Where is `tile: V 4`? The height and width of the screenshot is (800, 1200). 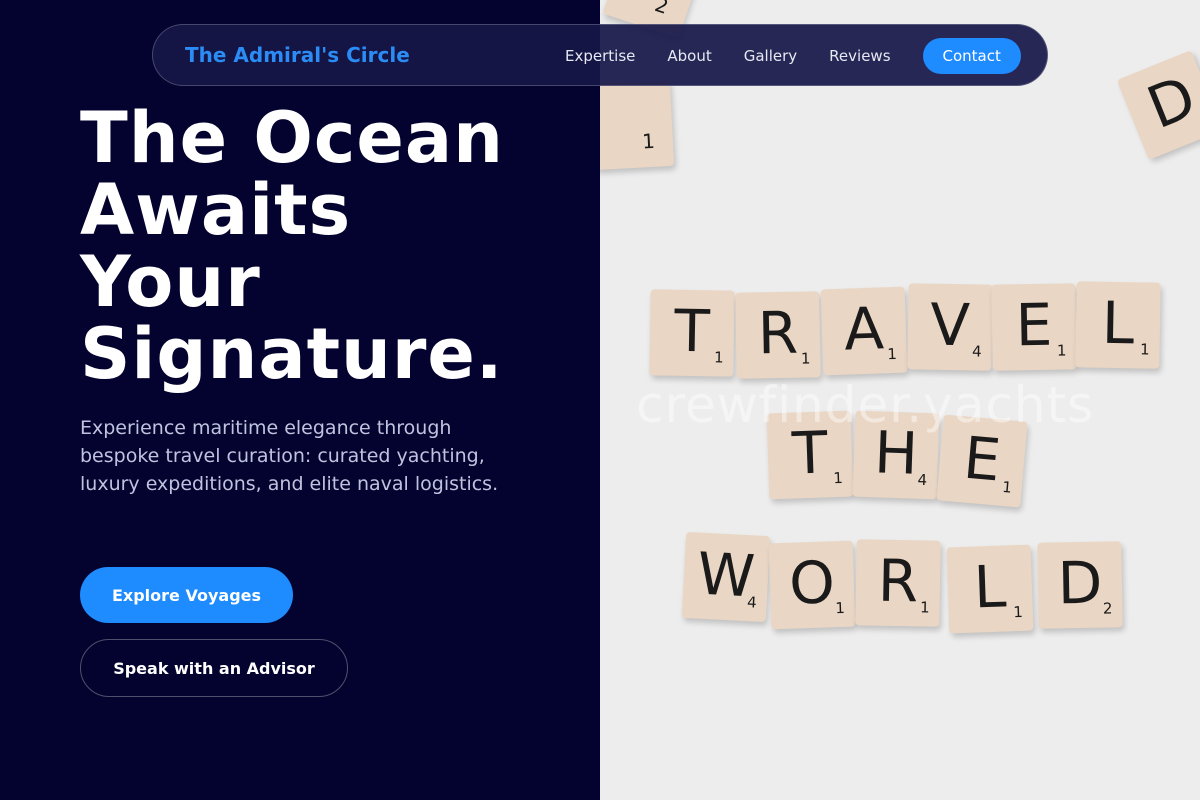
tile: V 4 is located at coordinates (950, 327).